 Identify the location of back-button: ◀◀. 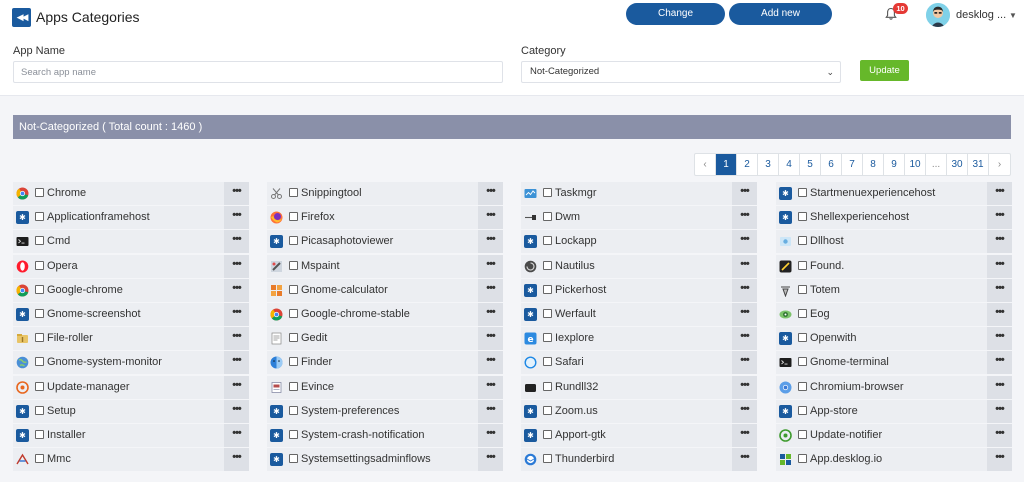
(21, 17).